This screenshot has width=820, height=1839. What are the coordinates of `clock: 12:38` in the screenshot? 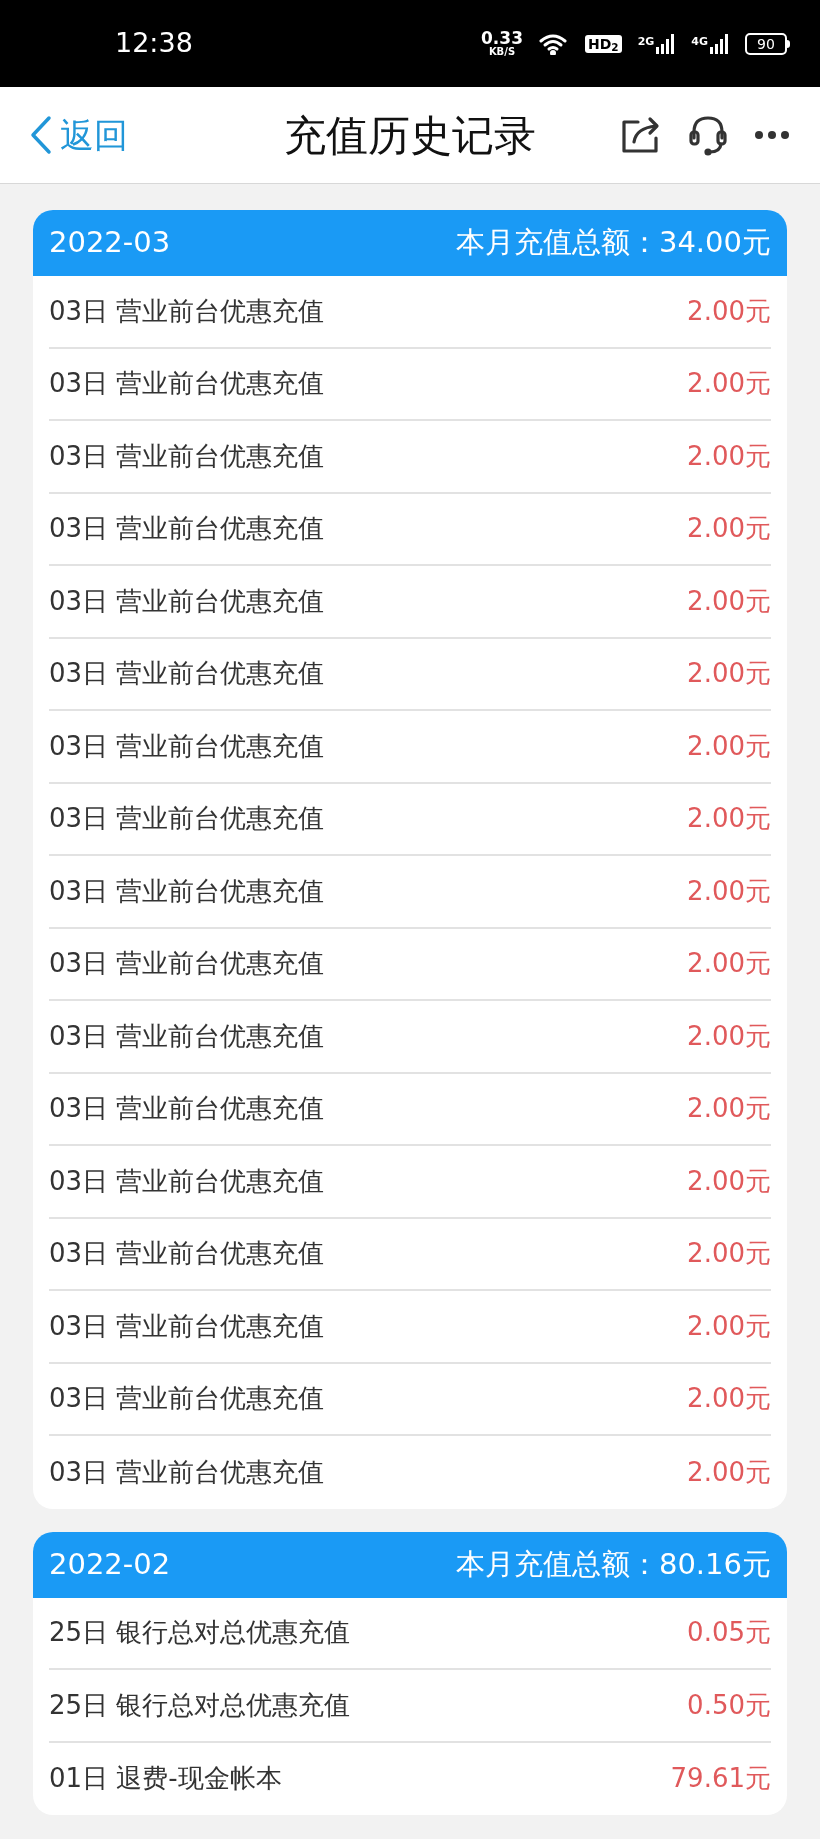 It's located at (154, 43).